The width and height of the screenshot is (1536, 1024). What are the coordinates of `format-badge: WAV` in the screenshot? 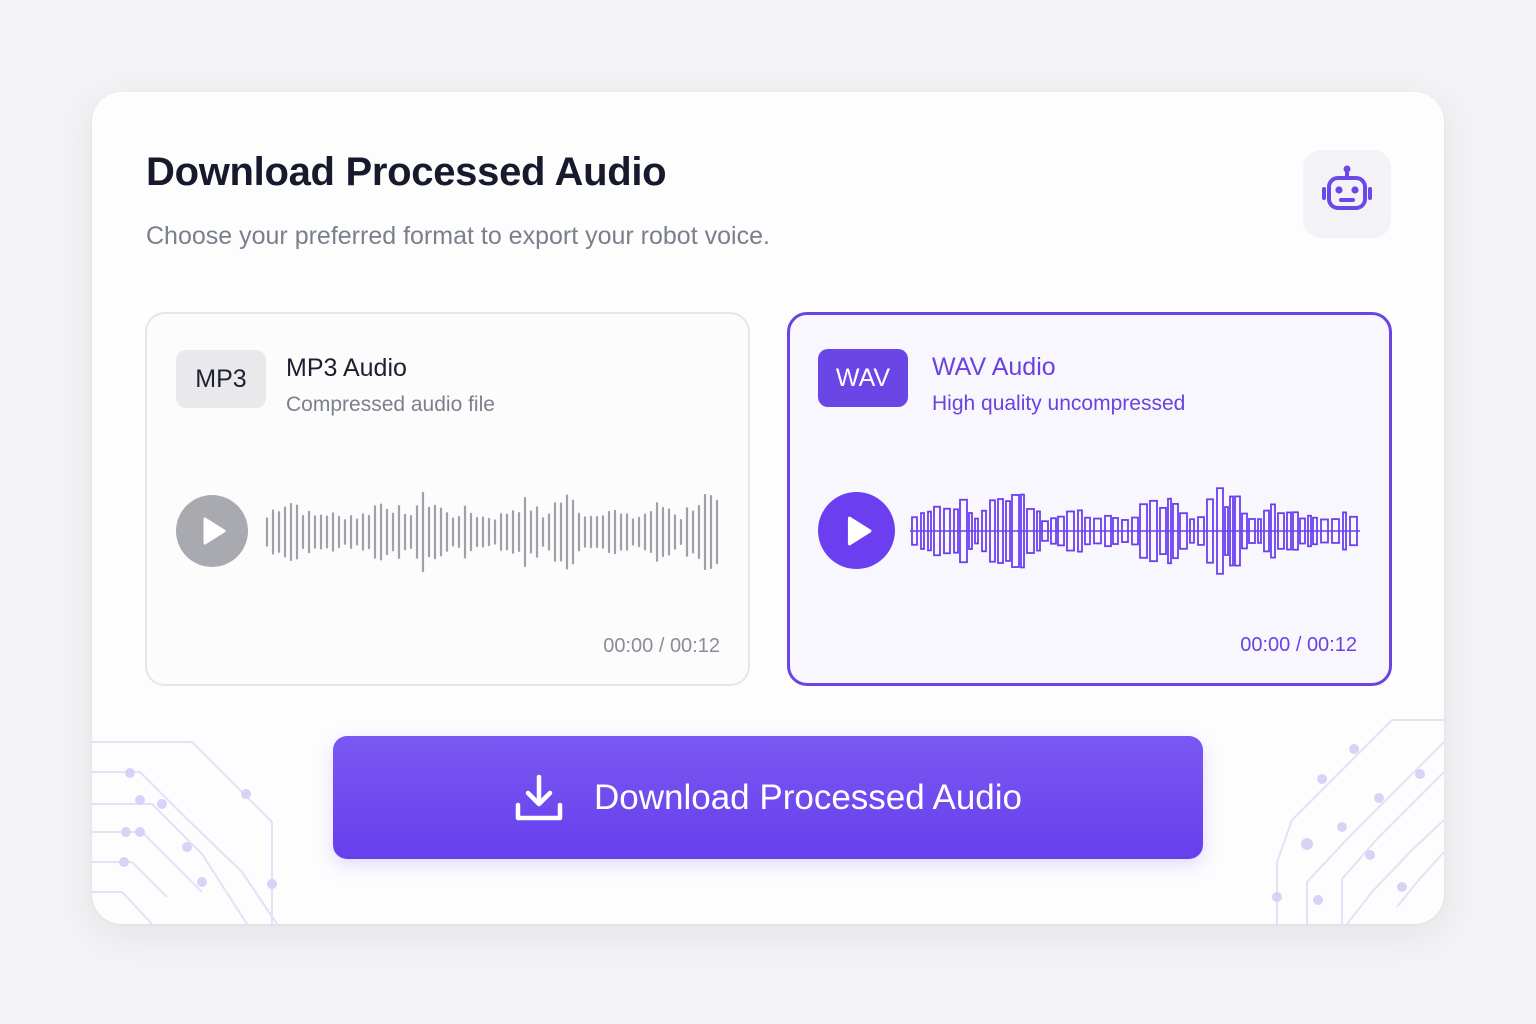 It's located at (863, 378).